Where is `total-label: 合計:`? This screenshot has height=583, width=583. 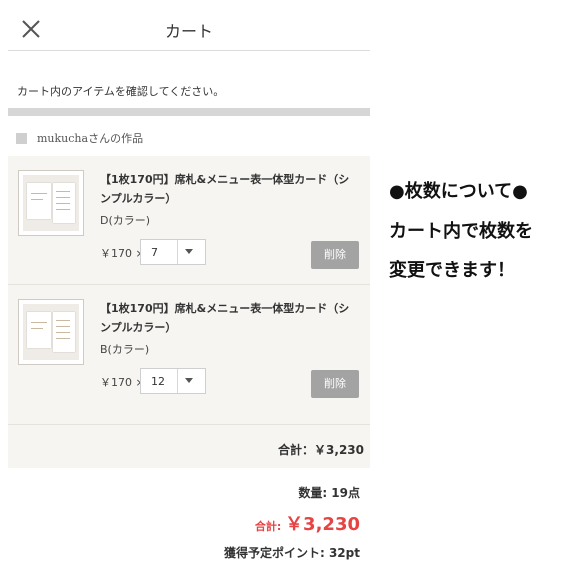 total-label: 合計: is located at coordinates (270, 526).